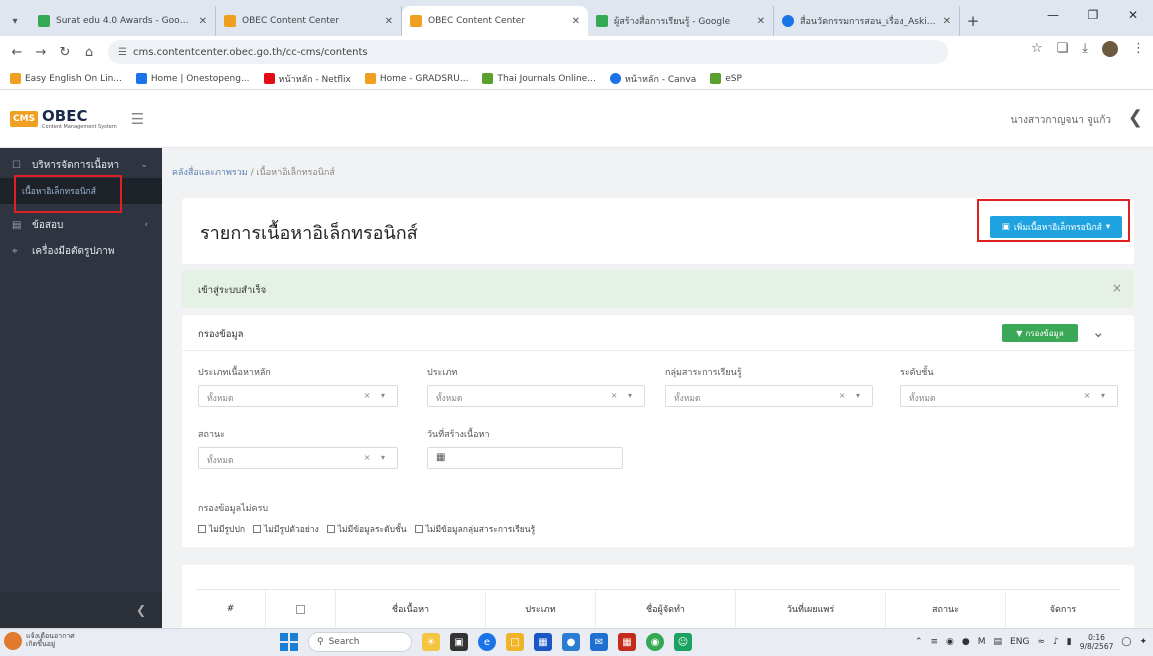 Image resolution: width=1153 pixels, height=656 pixels. I want to click on tab-search-icon: ▾, so click(15, 21).